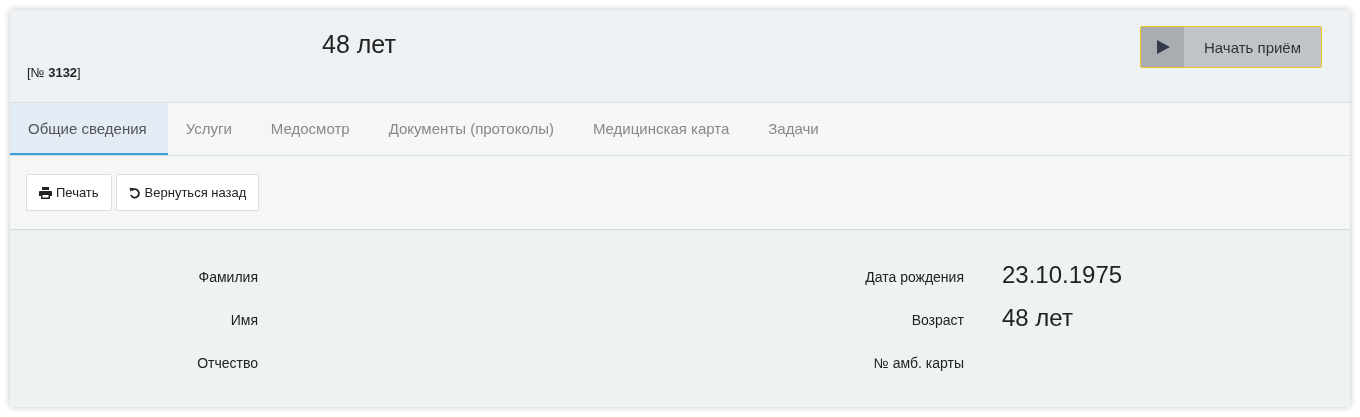  What do you see at coordinates (1037, 317) in the screenshot?
I see `field-value: 48 лет` at bounding box center [1037, 317].